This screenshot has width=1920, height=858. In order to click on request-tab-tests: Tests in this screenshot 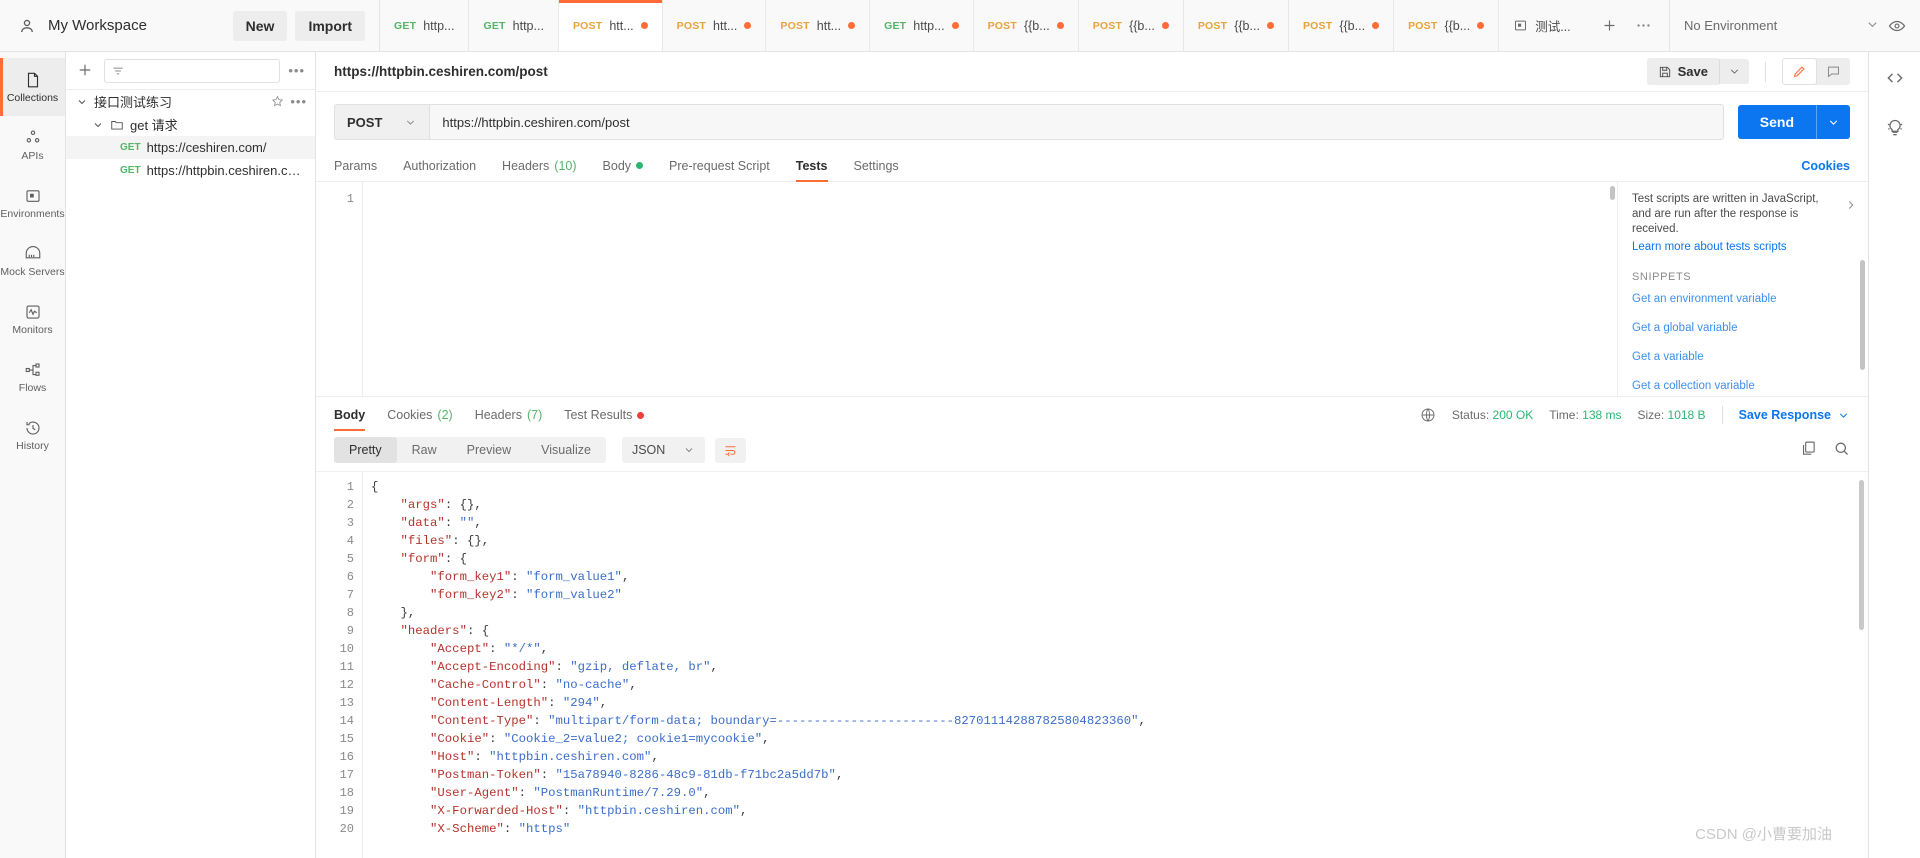, I will do `click(811, 166)`.